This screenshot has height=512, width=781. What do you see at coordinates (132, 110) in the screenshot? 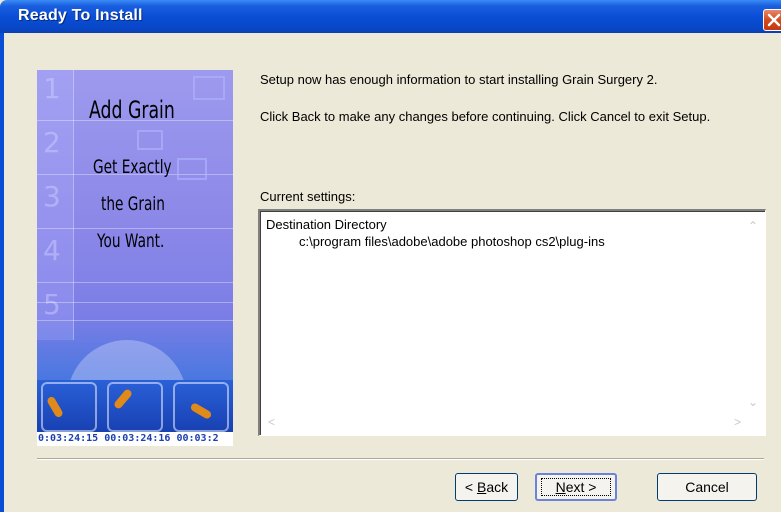
I see `banner-headline: Add Grain` at bounding box center [132, 110].